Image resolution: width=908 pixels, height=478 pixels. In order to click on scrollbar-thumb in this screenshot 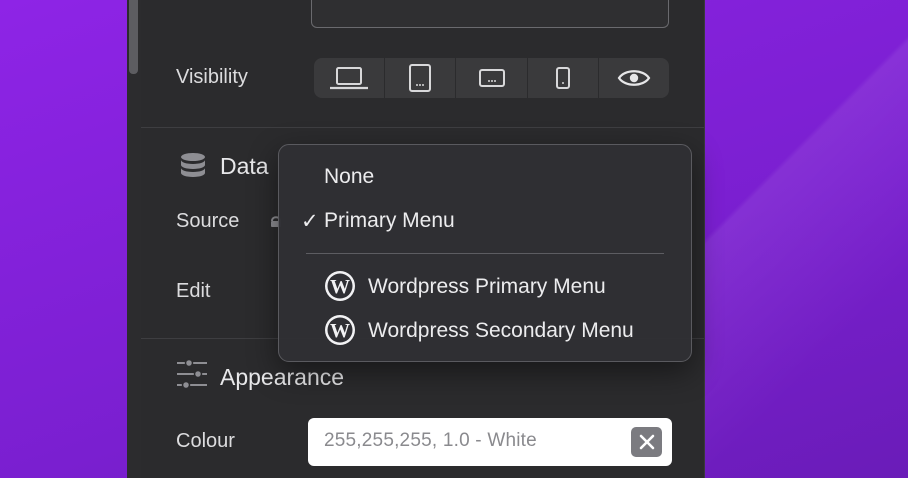, I will do `click(133, 37)`.